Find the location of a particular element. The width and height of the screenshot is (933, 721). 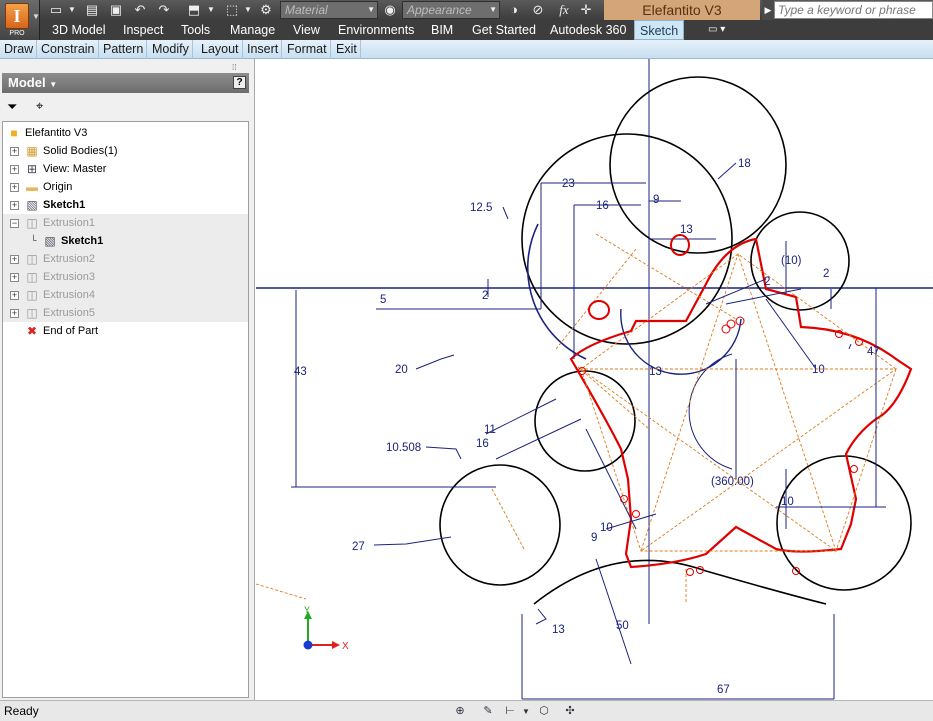

tree-item-view-master: + ⊞ View: Master is located at coordinates (125, 169).